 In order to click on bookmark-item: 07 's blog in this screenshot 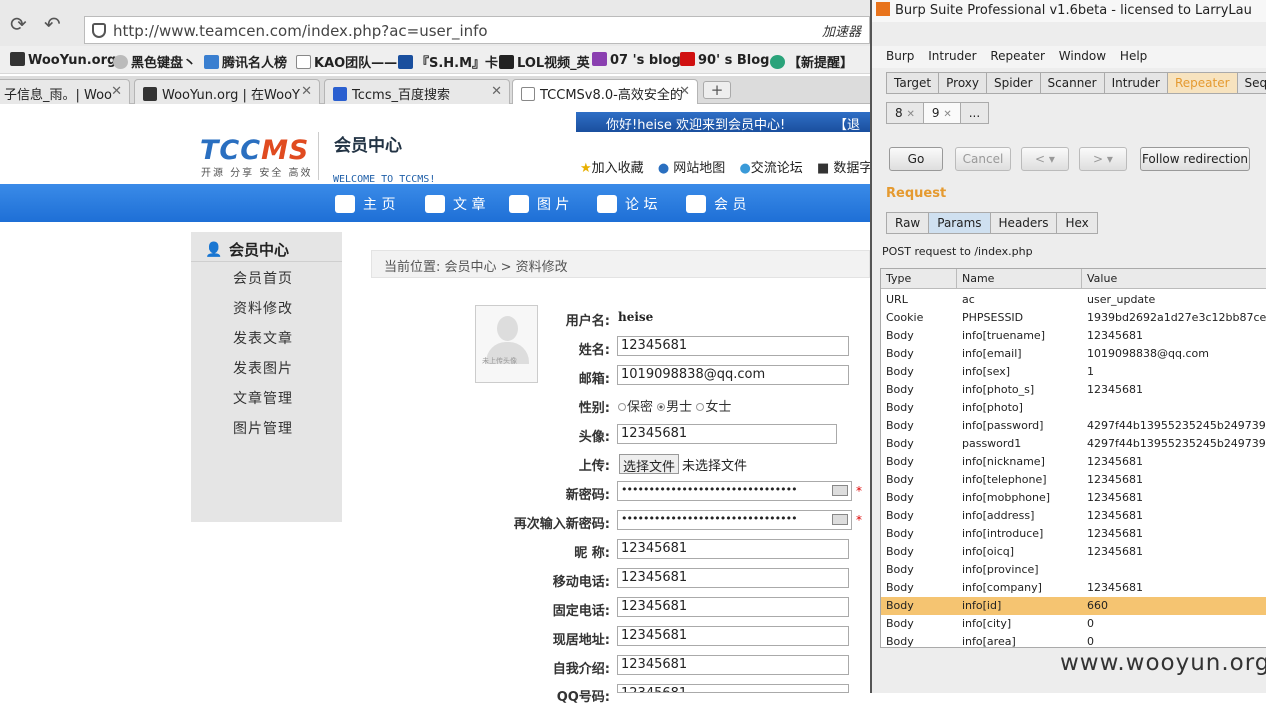, I will do `click(636, 60)`.